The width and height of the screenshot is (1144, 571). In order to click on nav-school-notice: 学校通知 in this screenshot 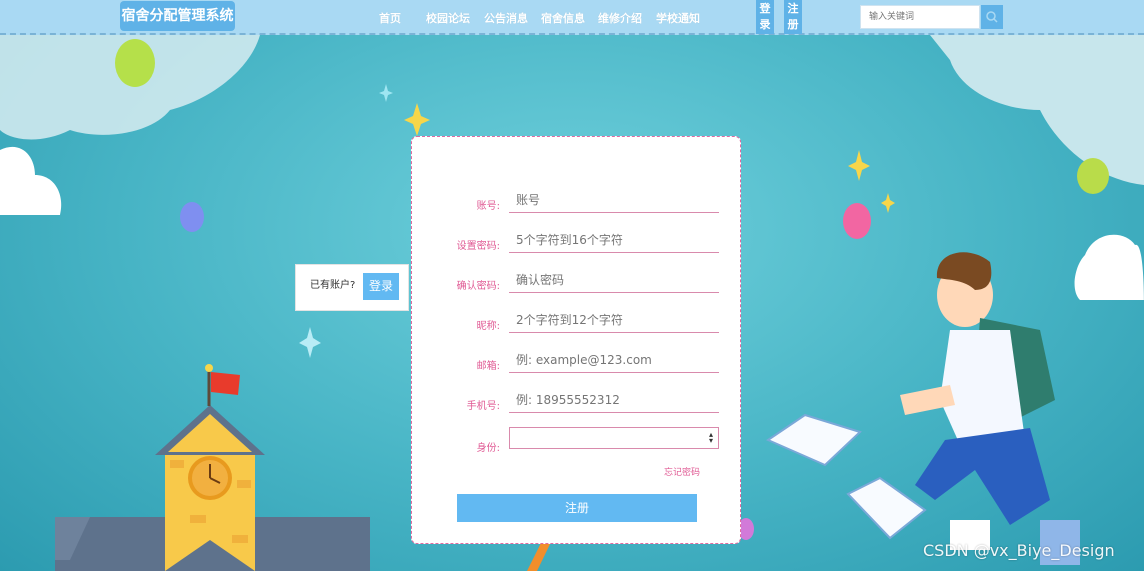, I will do `click(678, 18)`.